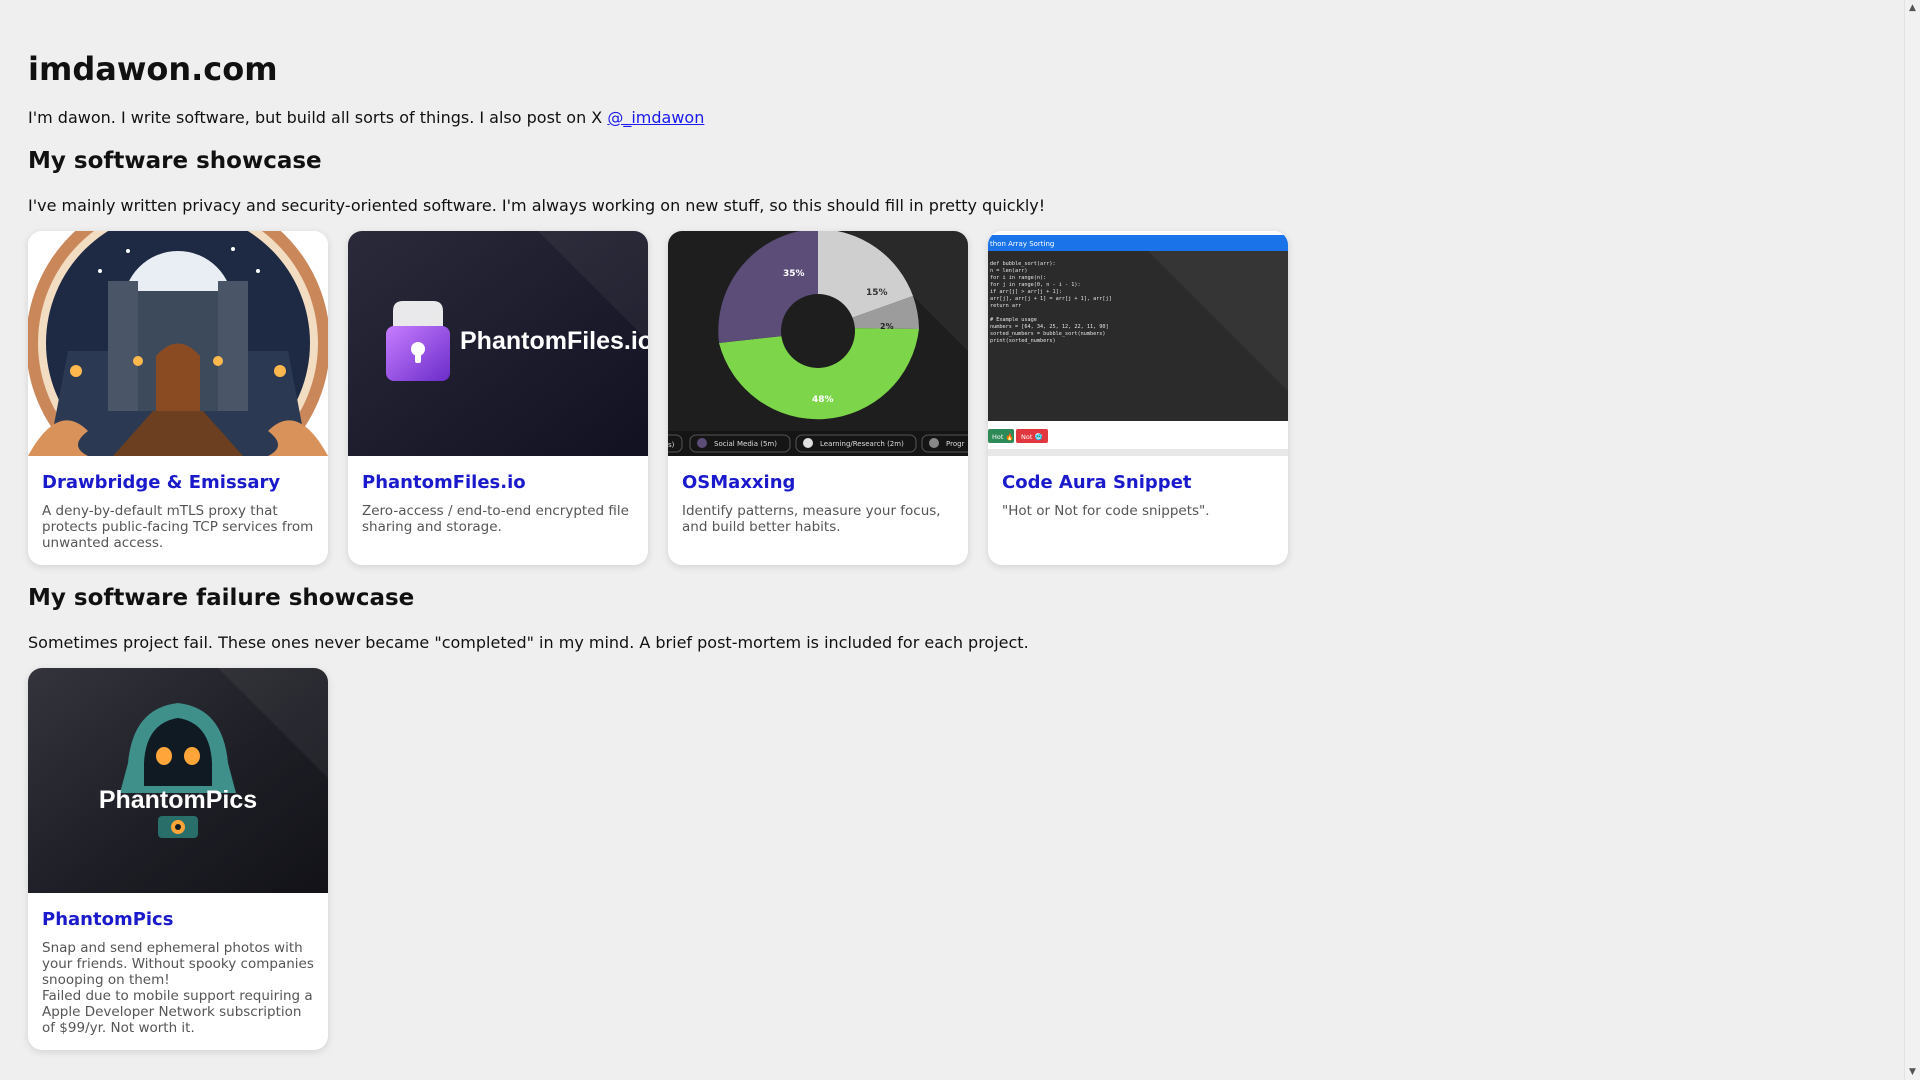 This screenshot has width=1920, height=1080. I want to click on legend-item-3: Progr, so click(955, 444).